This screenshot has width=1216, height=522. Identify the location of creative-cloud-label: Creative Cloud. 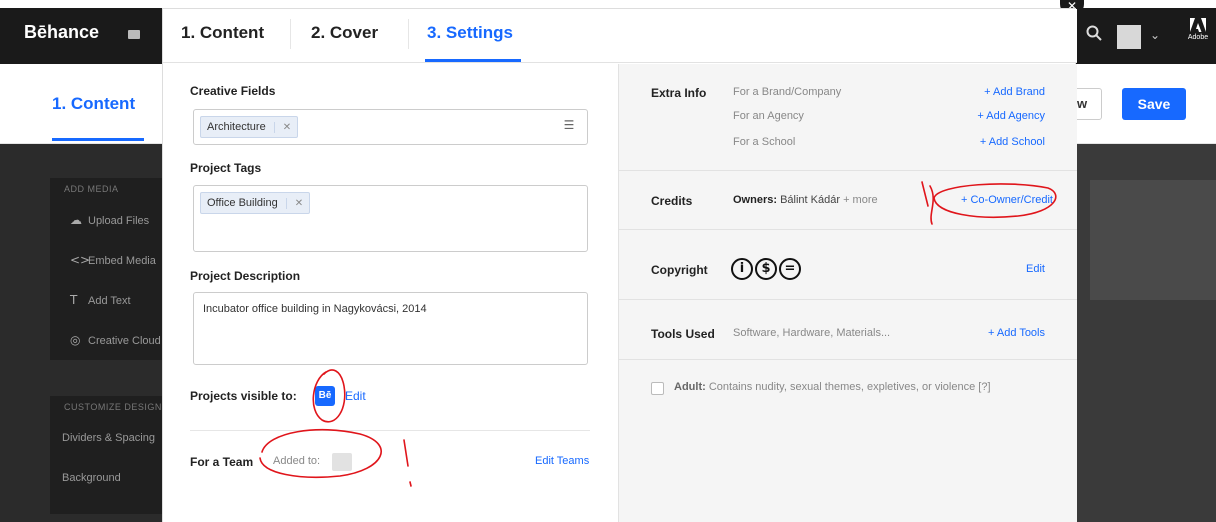
(124, 341).